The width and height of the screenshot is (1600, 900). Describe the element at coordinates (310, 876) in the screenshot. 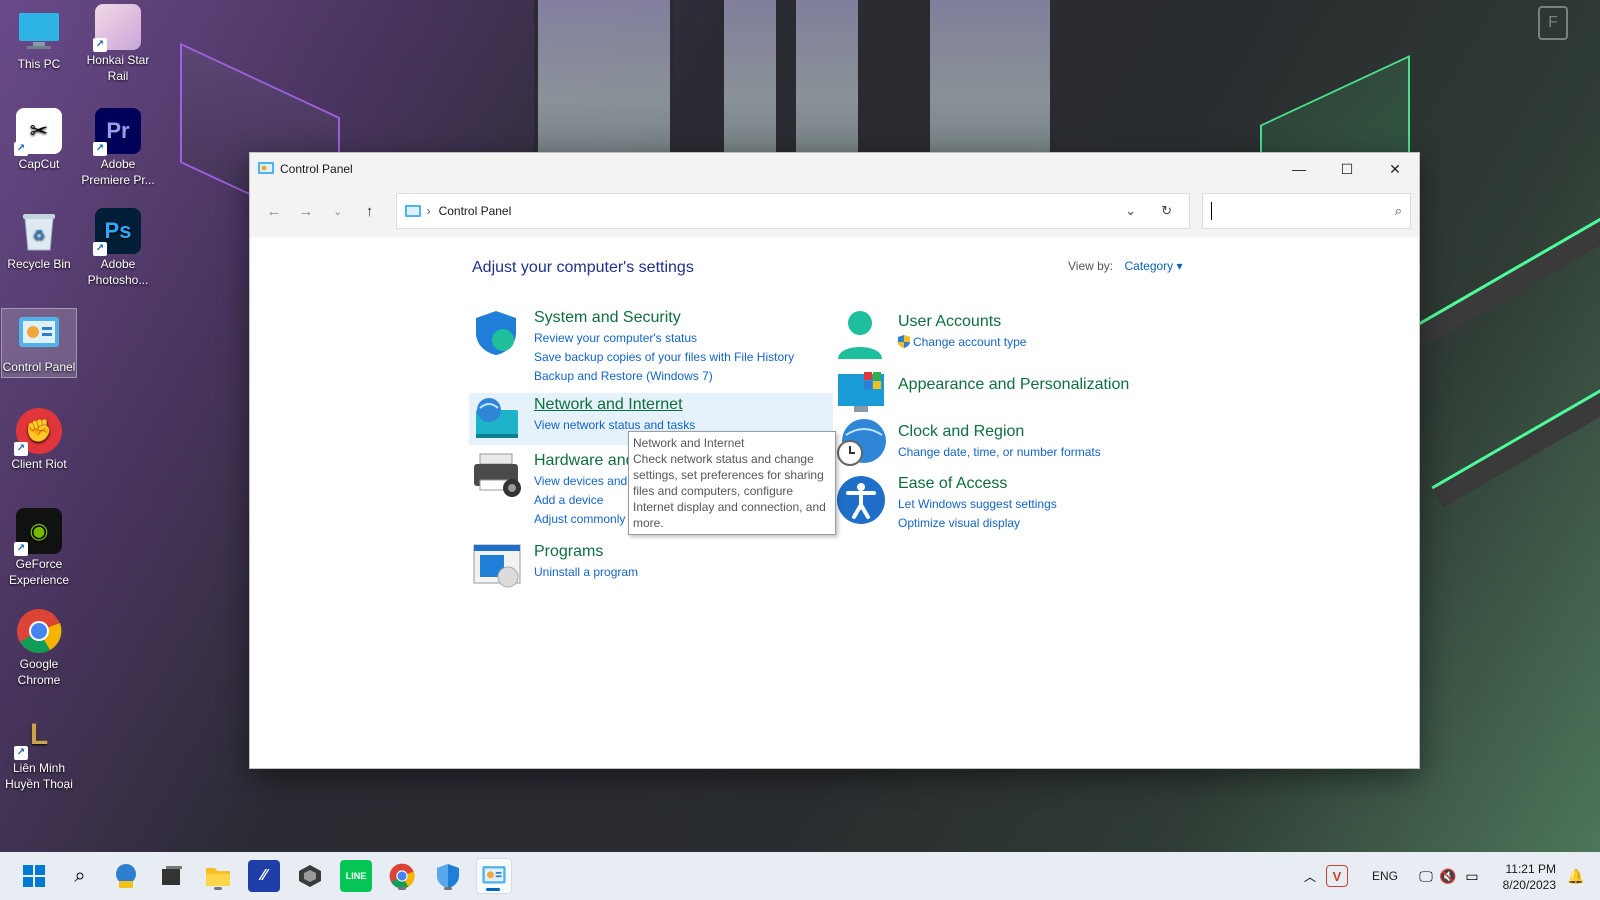

I see `unity-icon` at that location.